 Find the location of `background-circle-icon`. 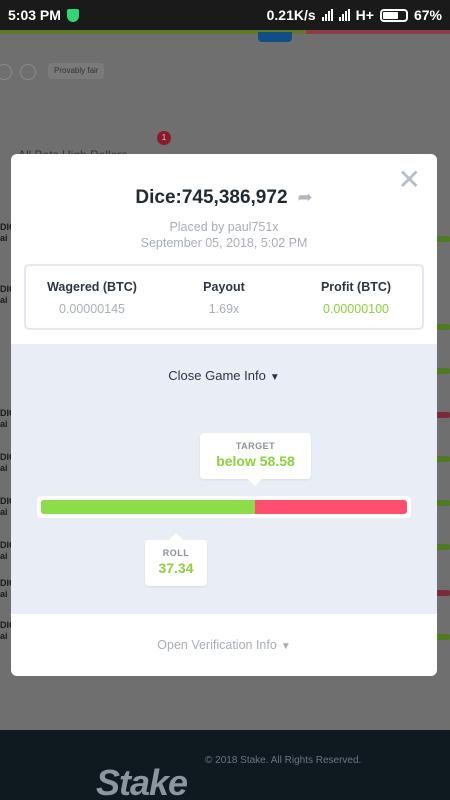

background-circle-icon is located at coordinates (6, 72).